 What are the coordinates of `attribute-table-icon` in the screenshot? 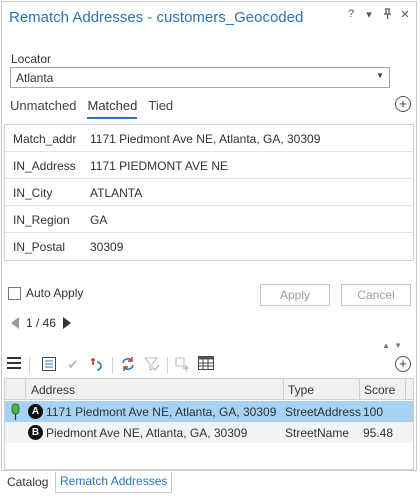 It's located at (206, 365).